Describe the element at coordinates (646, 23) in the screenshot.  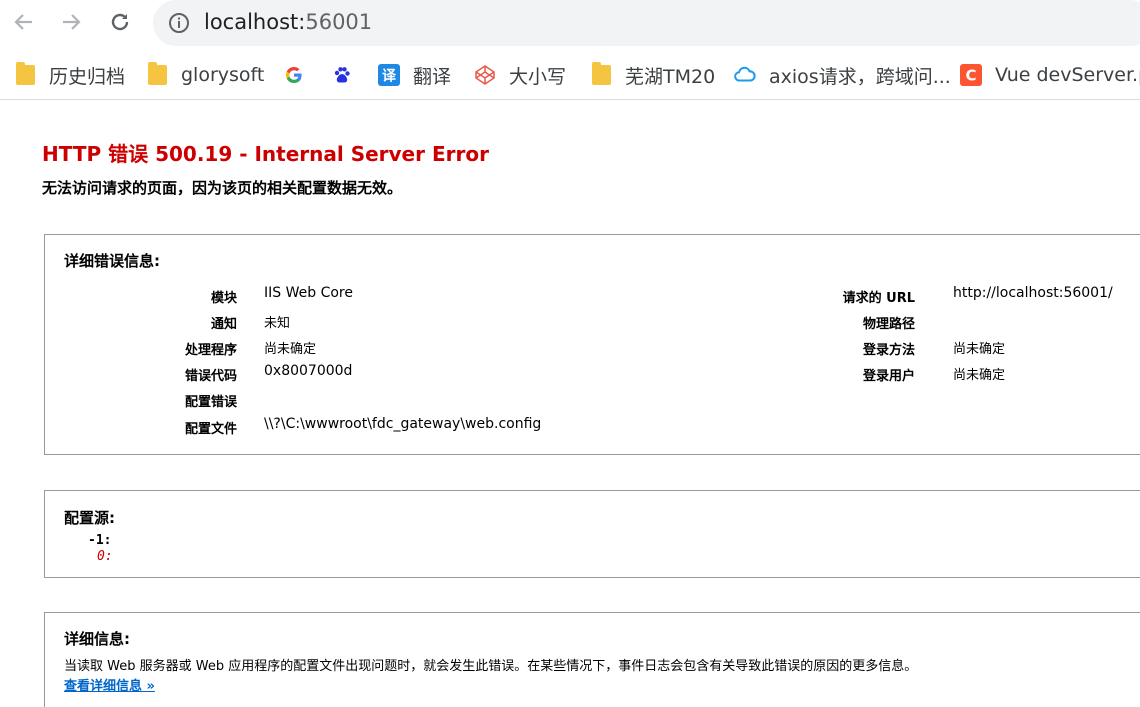
I see `address-bar: localhost:56001` at that location.